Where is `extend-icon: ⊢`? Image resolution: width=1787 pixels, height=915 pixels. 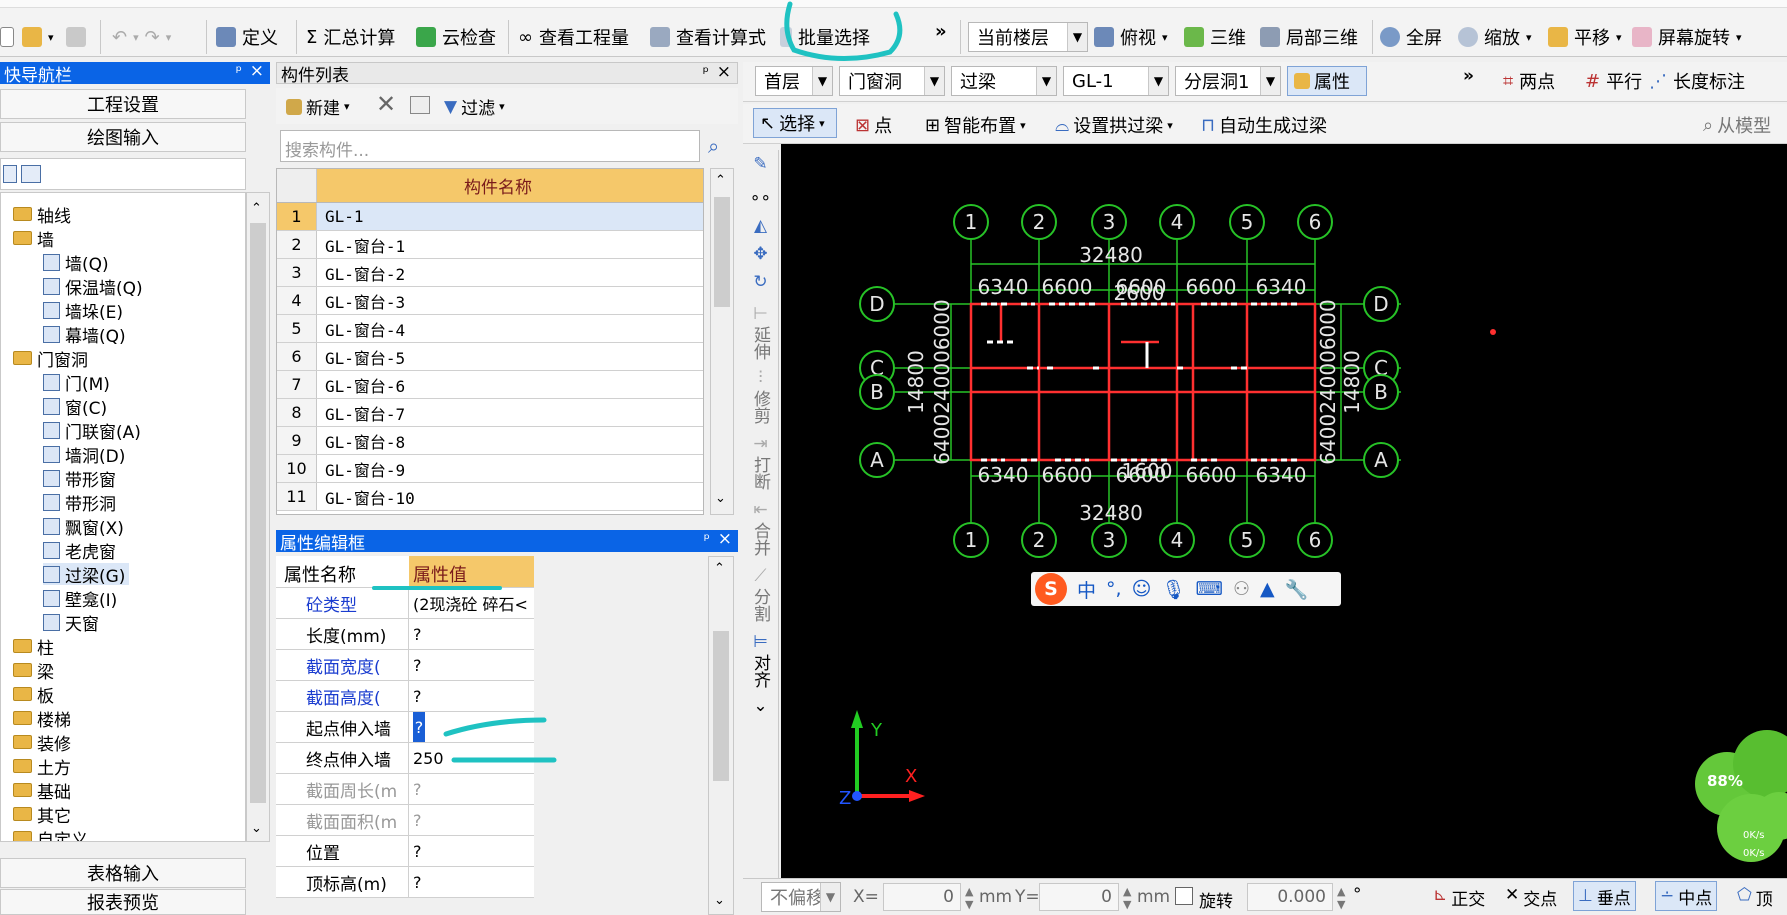
extend-icon: ⊢ is located at coordinates (760, 314).